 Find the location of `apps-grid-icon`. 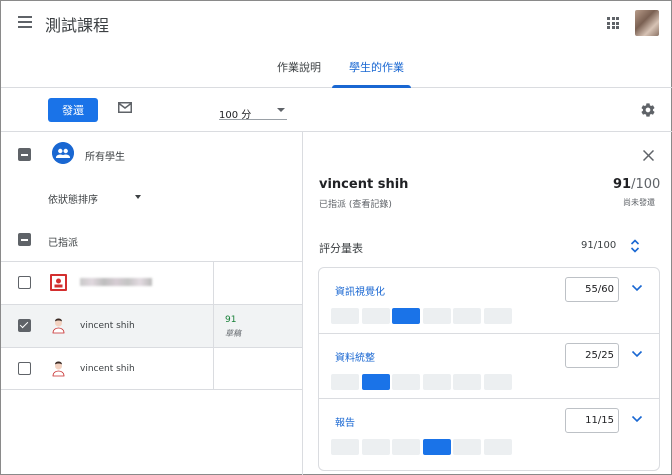

apps-grid-icon is located at coordinates (613, 23).